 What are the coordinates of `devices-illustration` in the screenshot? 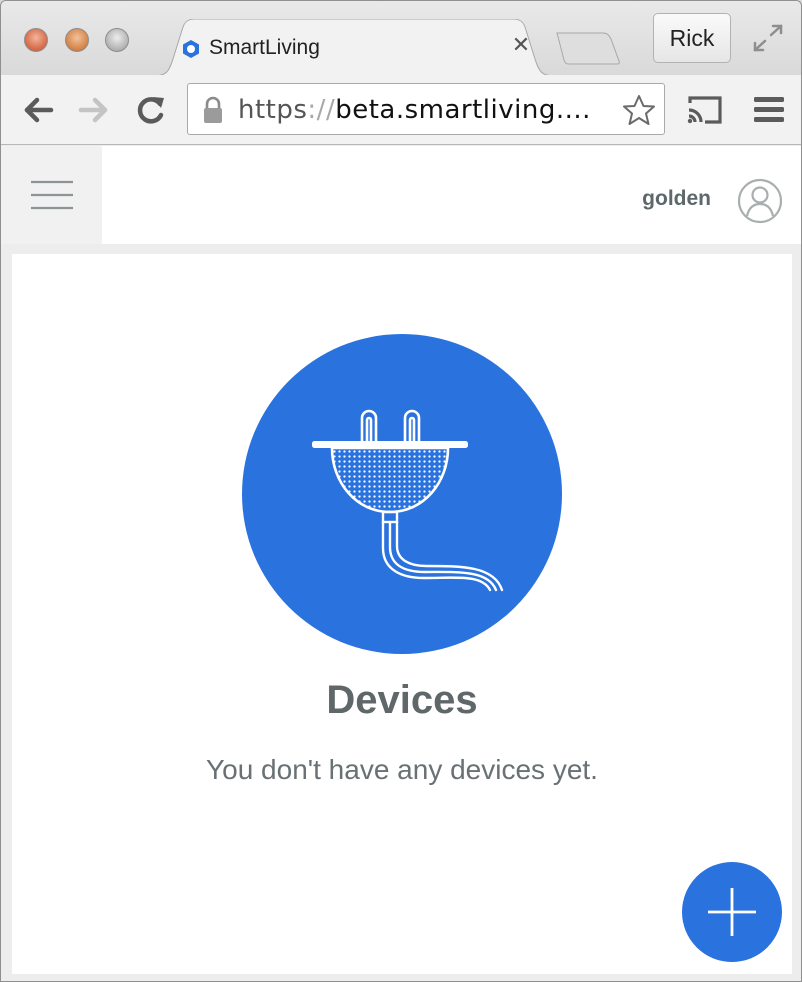 It's located at (402, 494).